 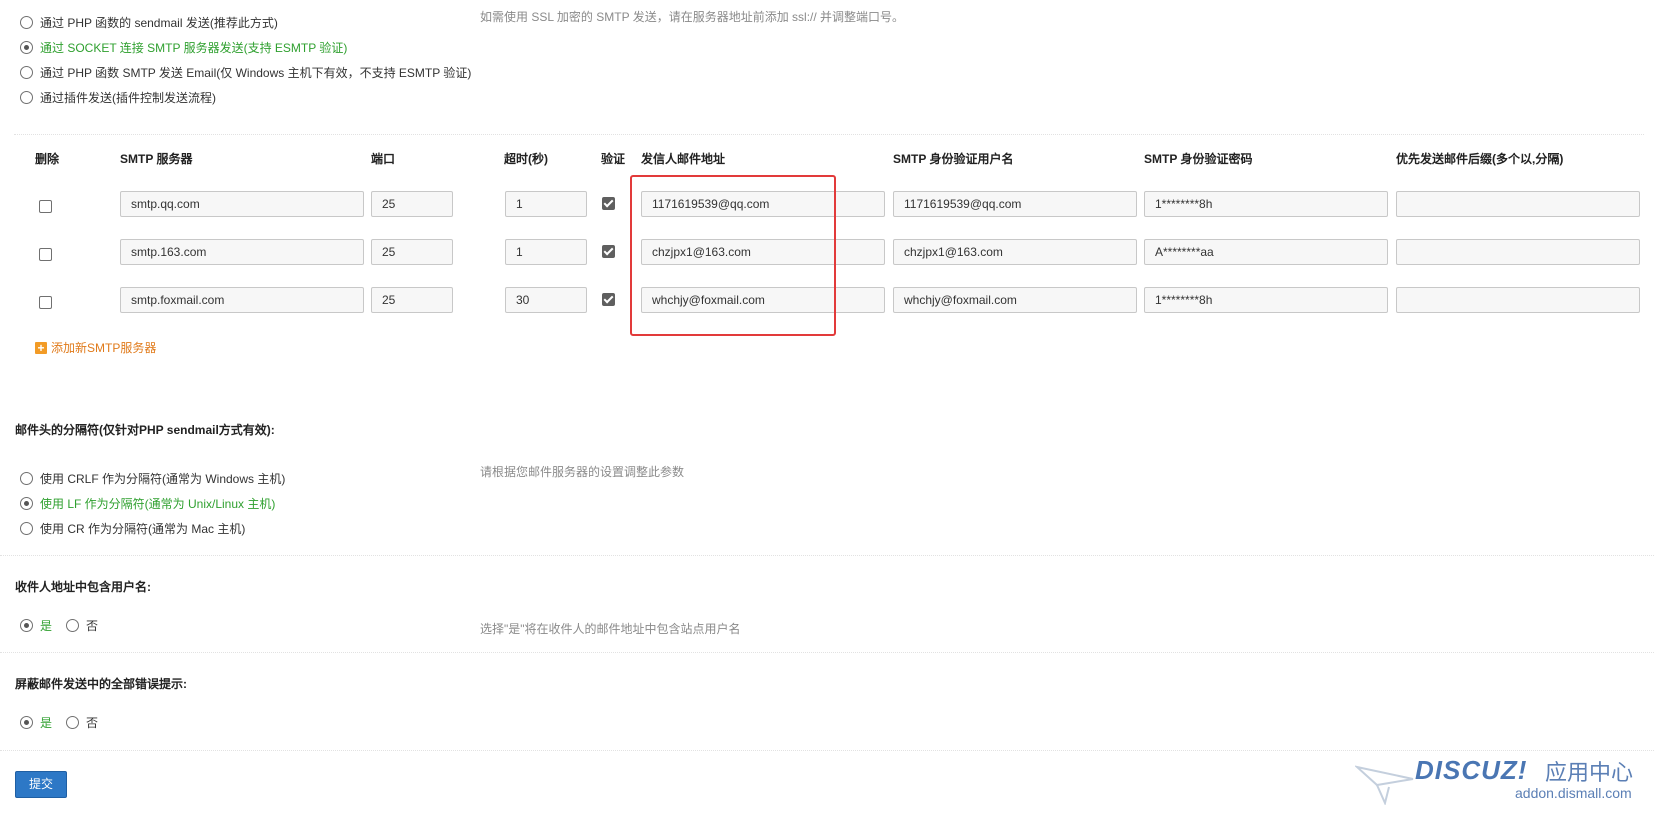 What do you see at coordinates (128, 97) in the screenshot?
I see `radio-label: 通过插件发送(插件控制发送流程)` at bounding box center [128, 97].